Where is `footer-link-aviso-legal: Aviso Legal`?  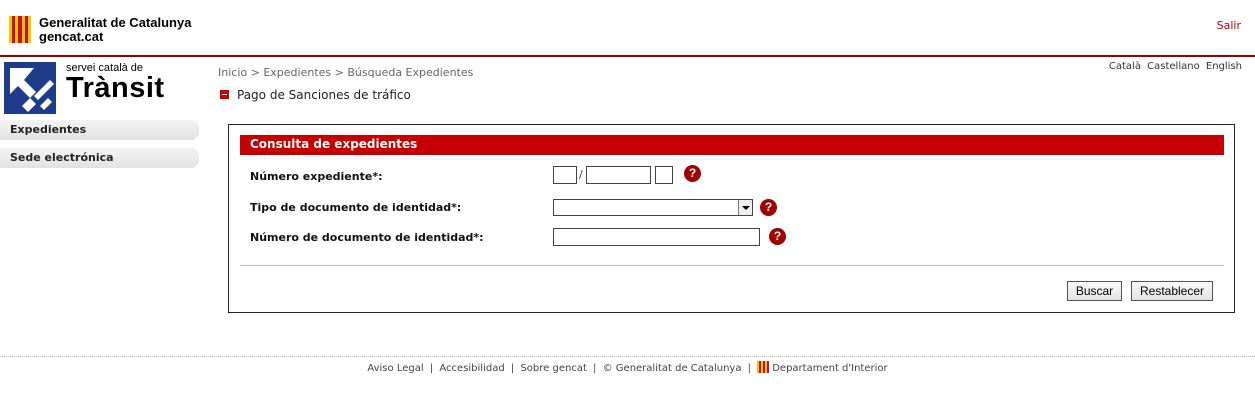 footer-link-aviso-legal: Aviso Legal is located at coordinates (395, 368).